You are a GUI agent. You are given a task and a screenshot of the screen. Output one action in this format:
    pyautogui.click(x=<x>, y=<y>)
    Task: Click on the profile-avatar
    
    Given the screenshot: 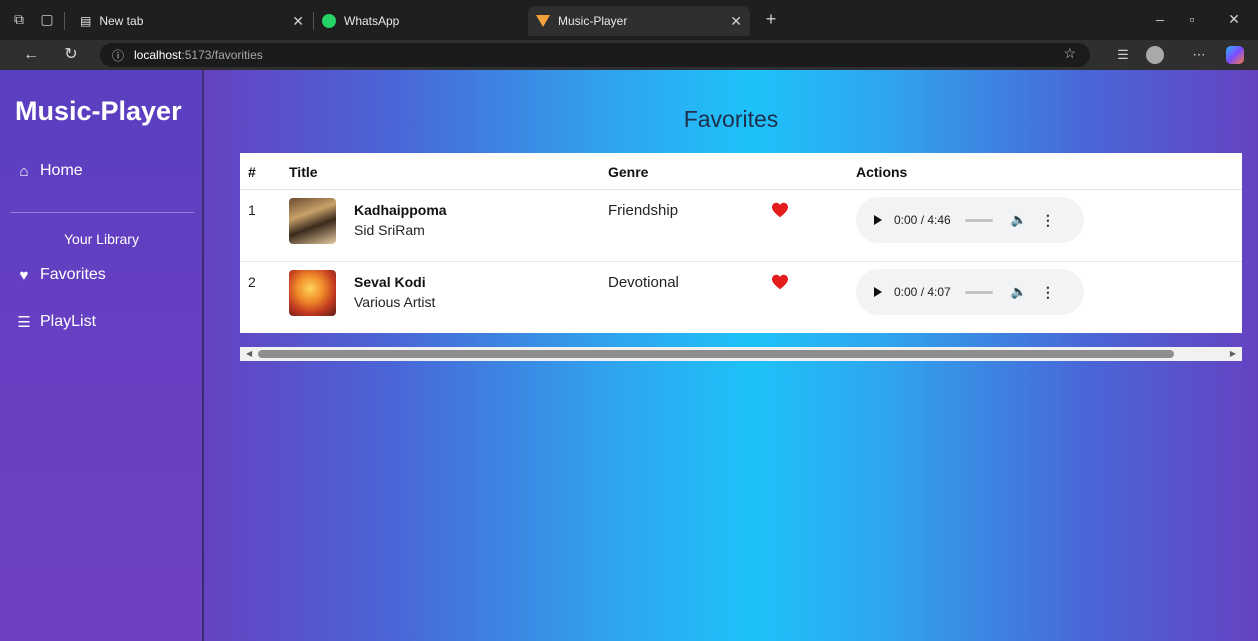 What is the action you would take?
    pyautogui.click(x=1155, y=55)
    